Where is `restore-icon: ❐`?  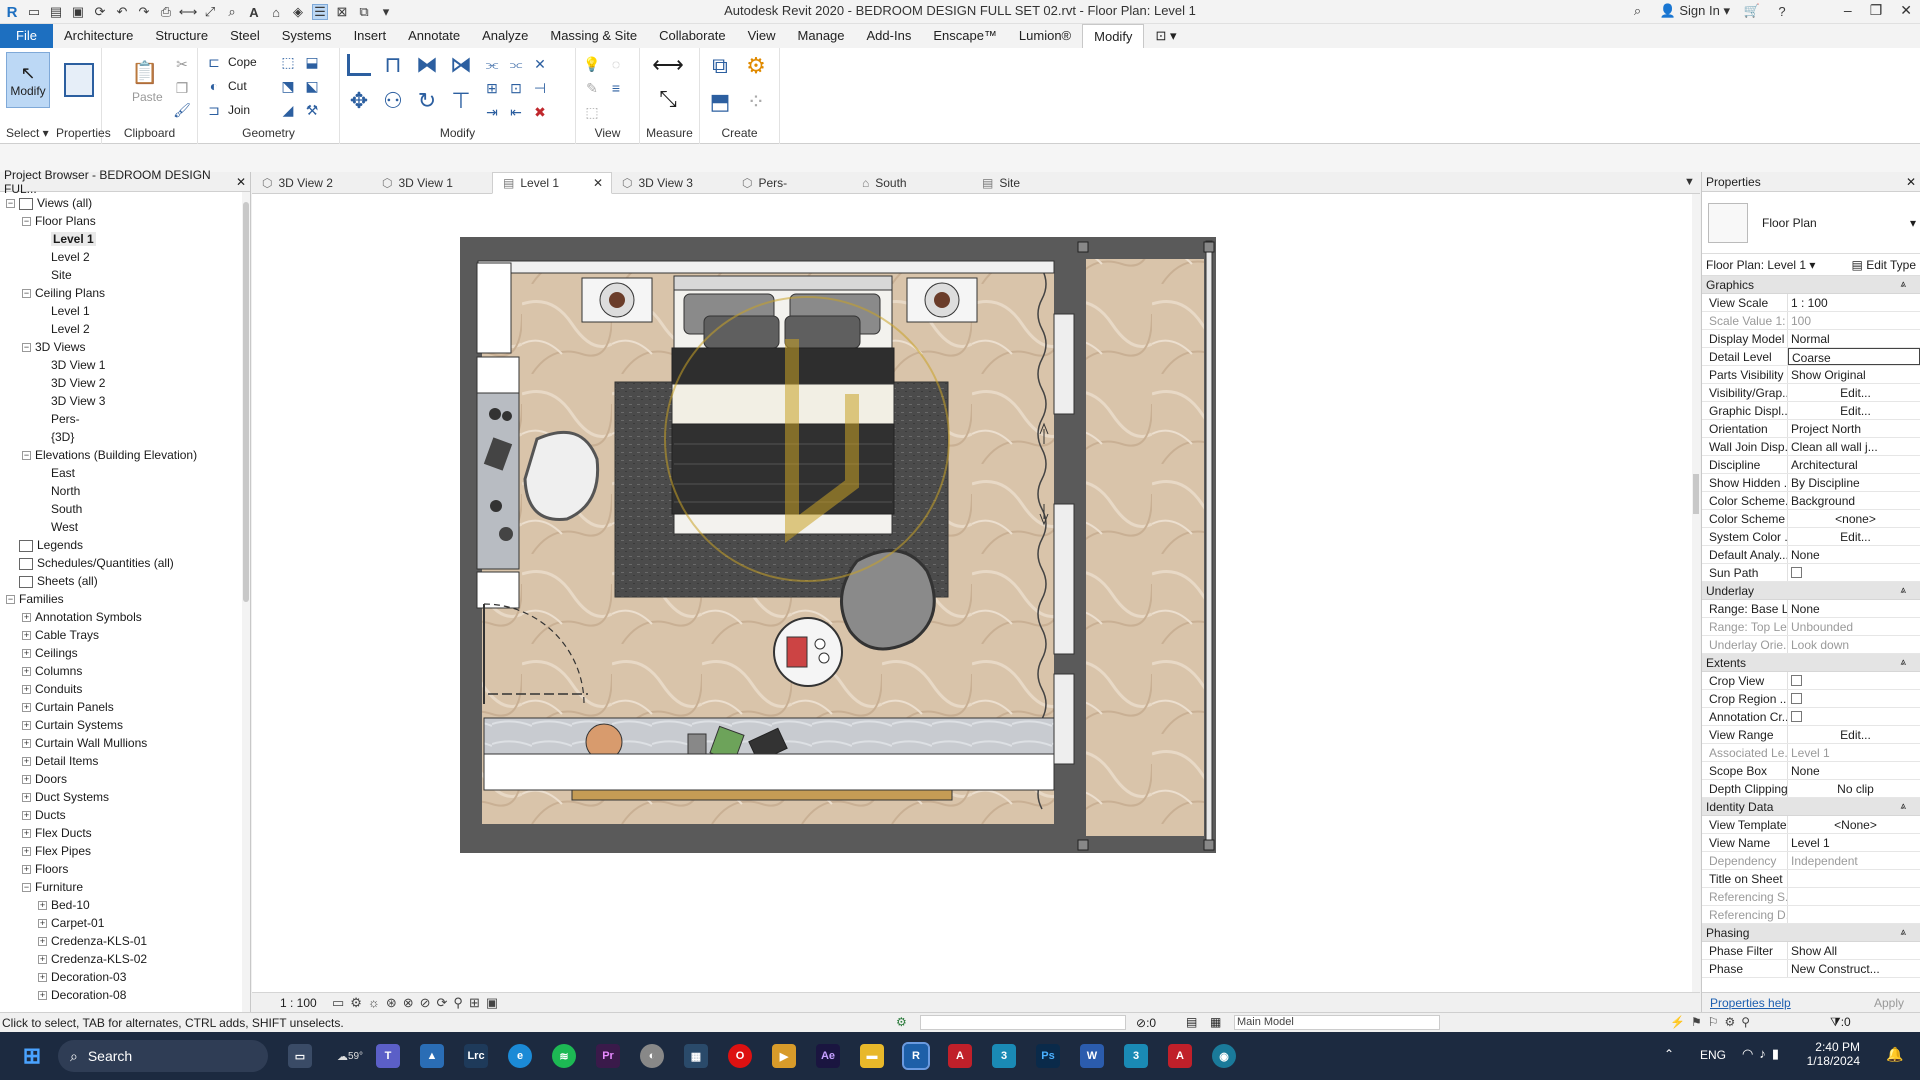 restore-icon: ❐ is located at coordinates (1876, 10).